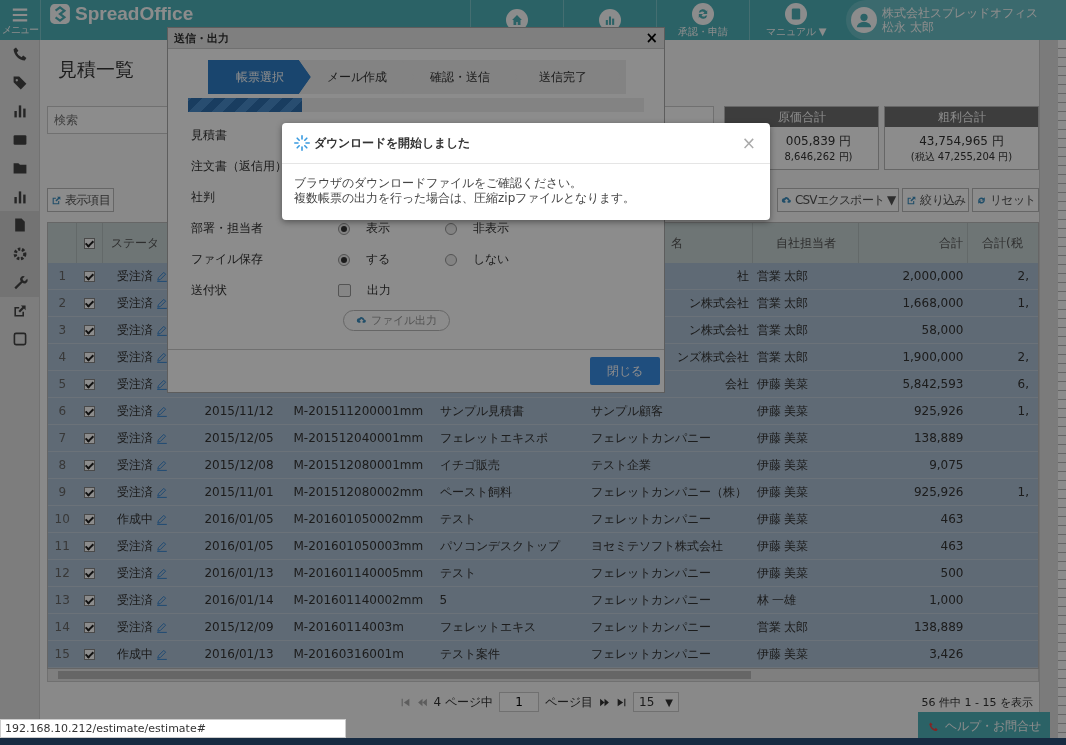  What do you see at coordinates (469, 653) in the screenshot?
I see `table-cell: テスト案件` at bounding box center [469, 653].